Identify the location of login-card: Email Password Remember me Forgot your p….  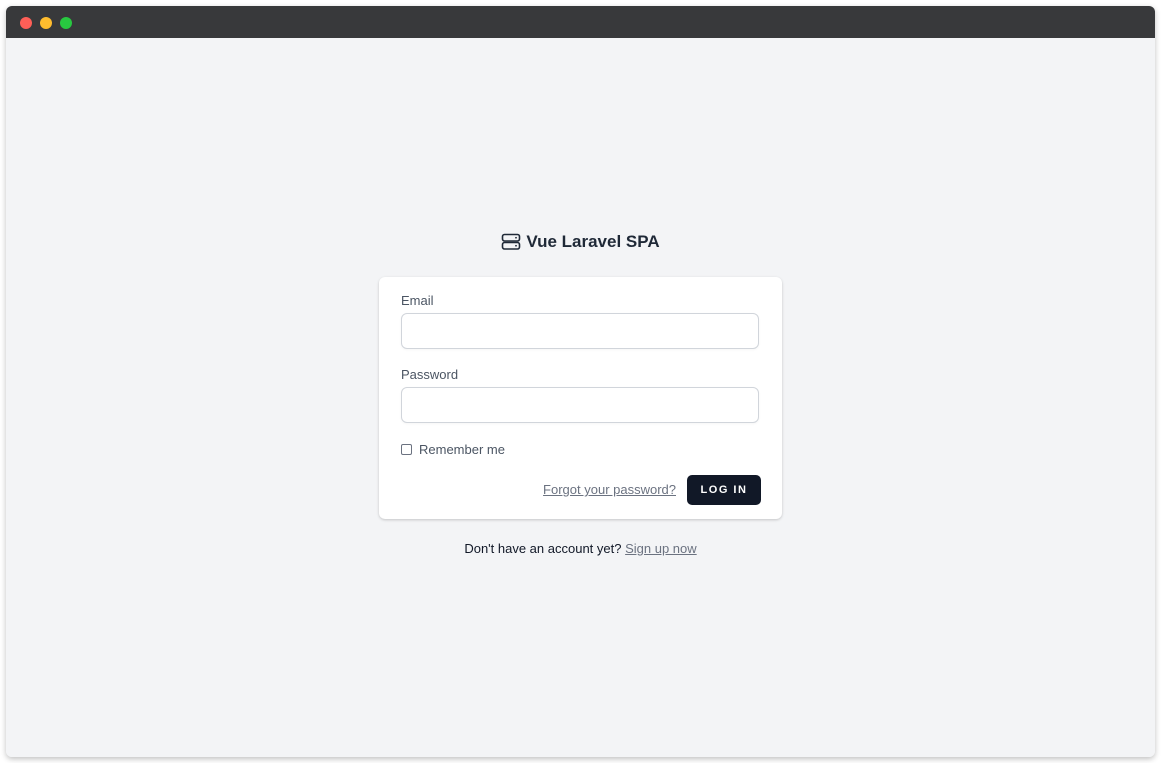
(580, 398).